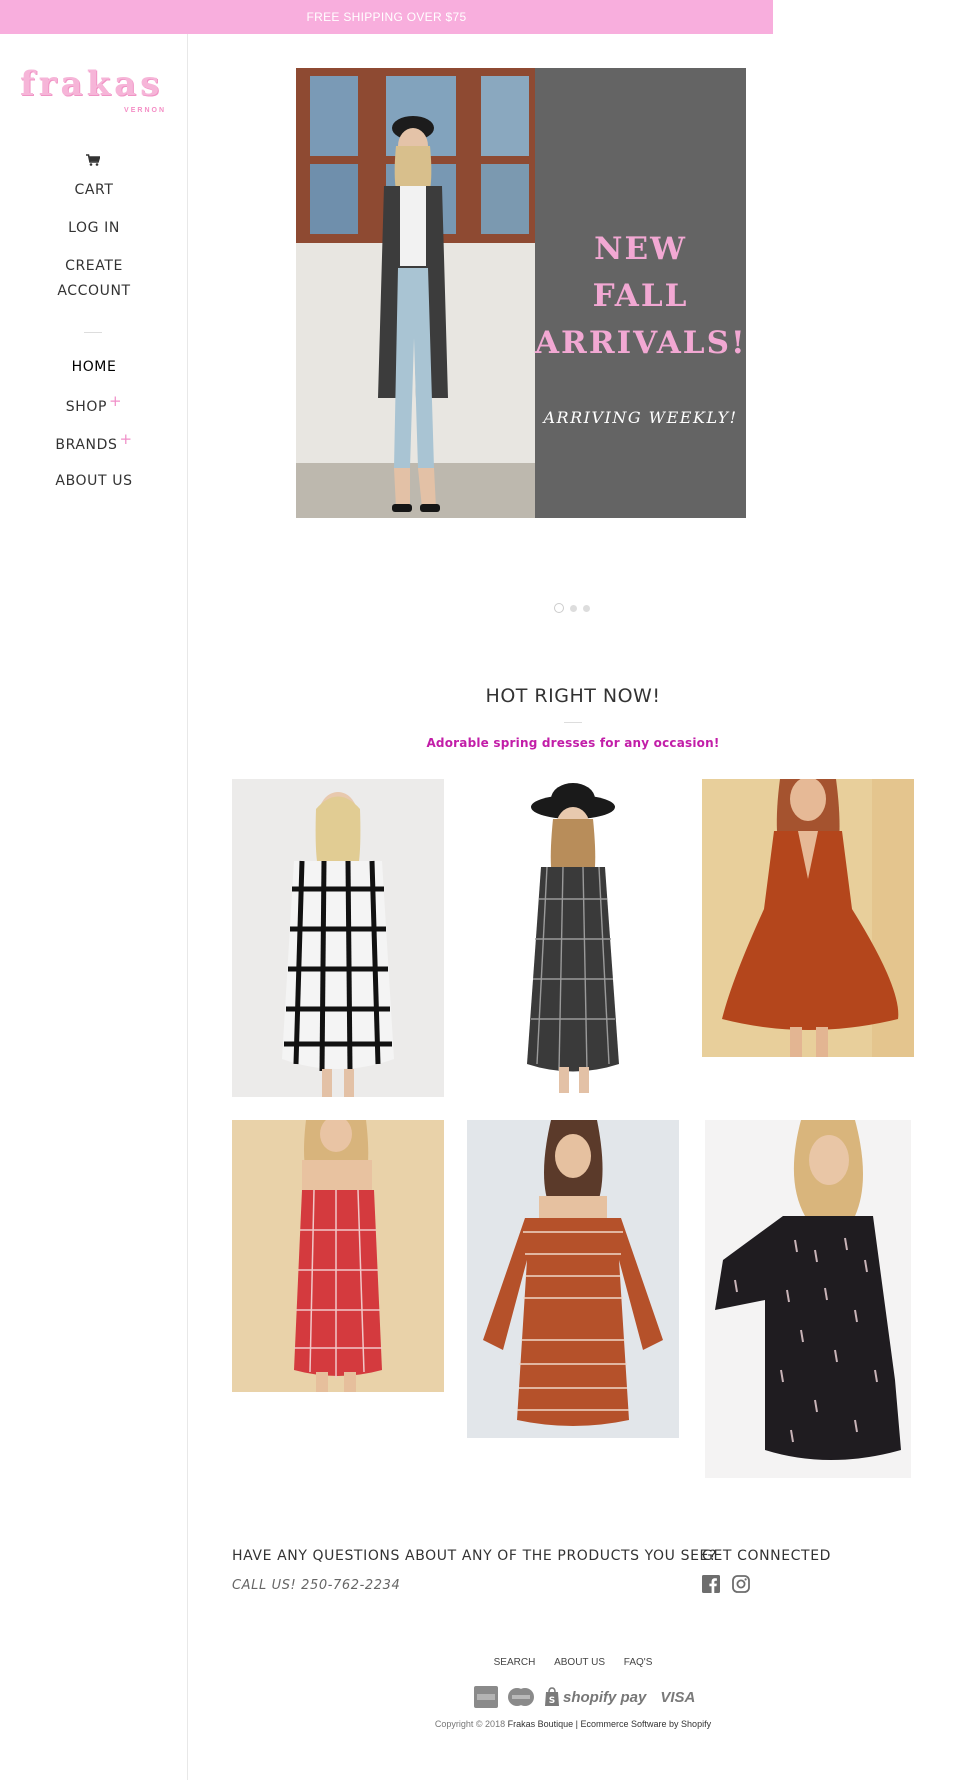  Describe the element at coordinates (573, 696) in the screenshot. I see `section-title: HOT RIGHT NOW!` at that location.